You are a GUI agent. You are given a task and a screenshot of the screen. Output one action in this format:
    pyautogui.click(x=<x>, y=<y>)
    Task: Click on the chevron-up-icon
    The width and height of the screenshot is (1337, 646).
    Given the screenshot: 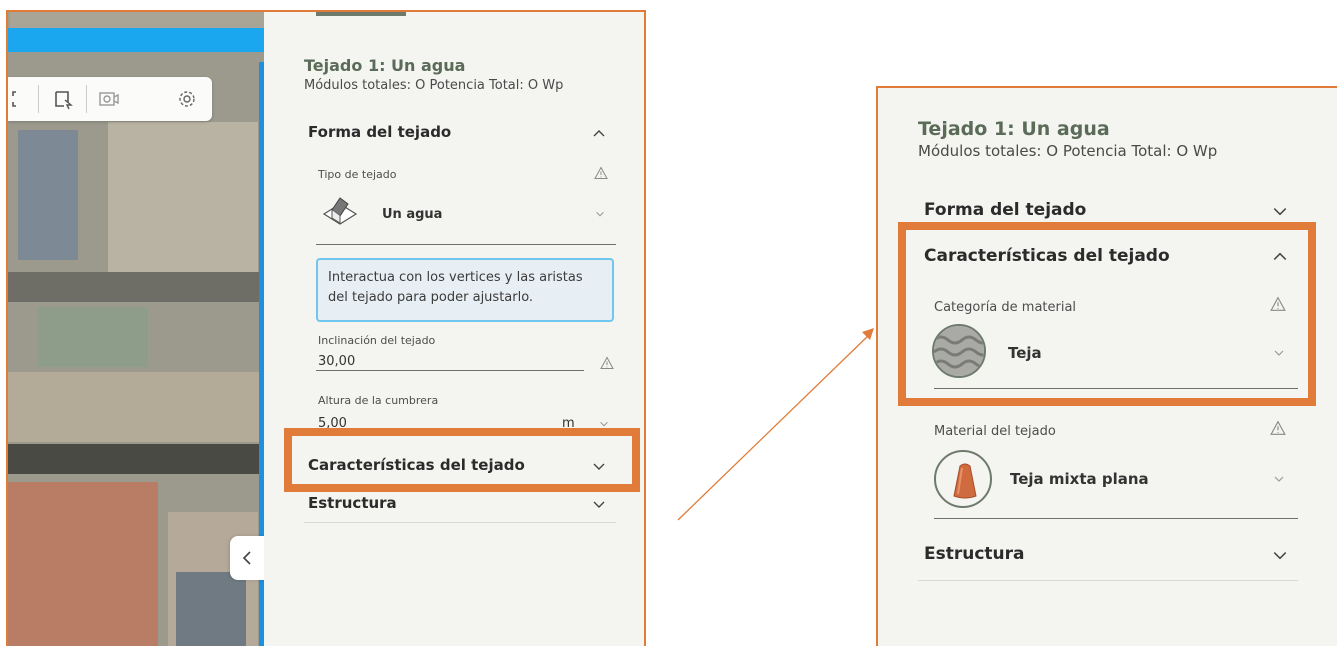 What is the action you would take?
    pyautogui.click(x=599, y=133)
    